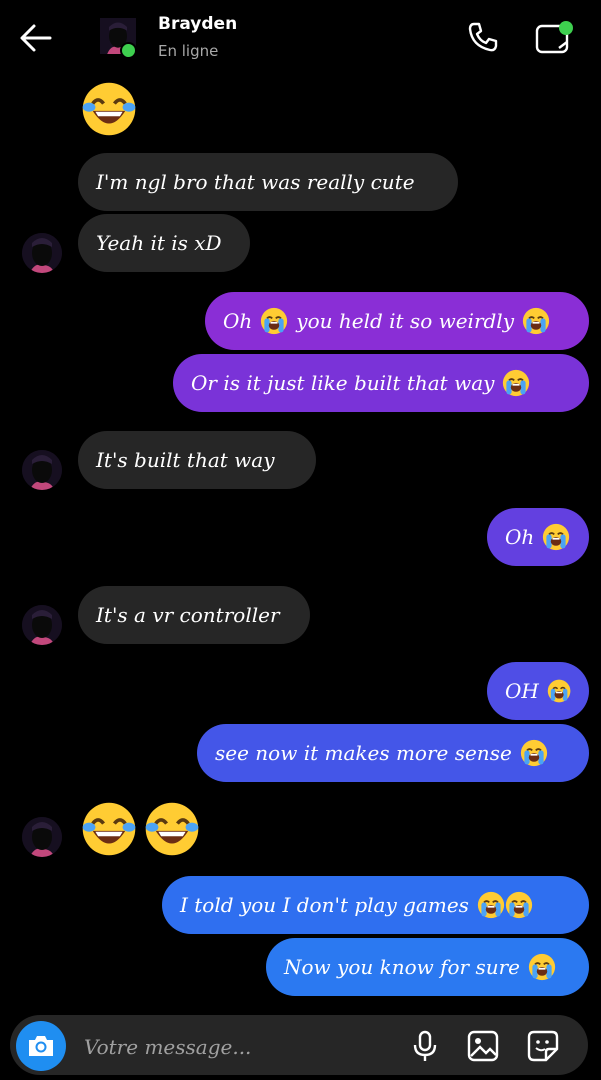 This screenshot has width=601, height=1080. Describe the element at coordinates (363, 753) in the screenshot. I see `message-text: see now it makes more sense` at that location.